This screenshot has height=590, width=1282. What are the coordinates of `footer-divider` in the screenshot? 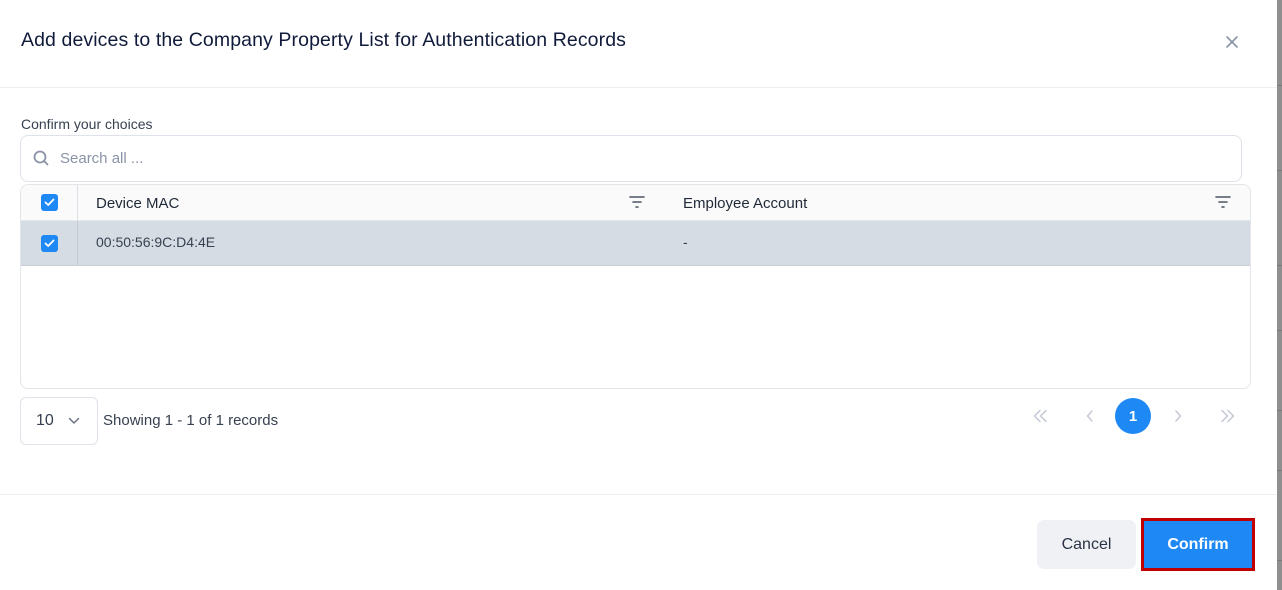 It's located at (638, 494).